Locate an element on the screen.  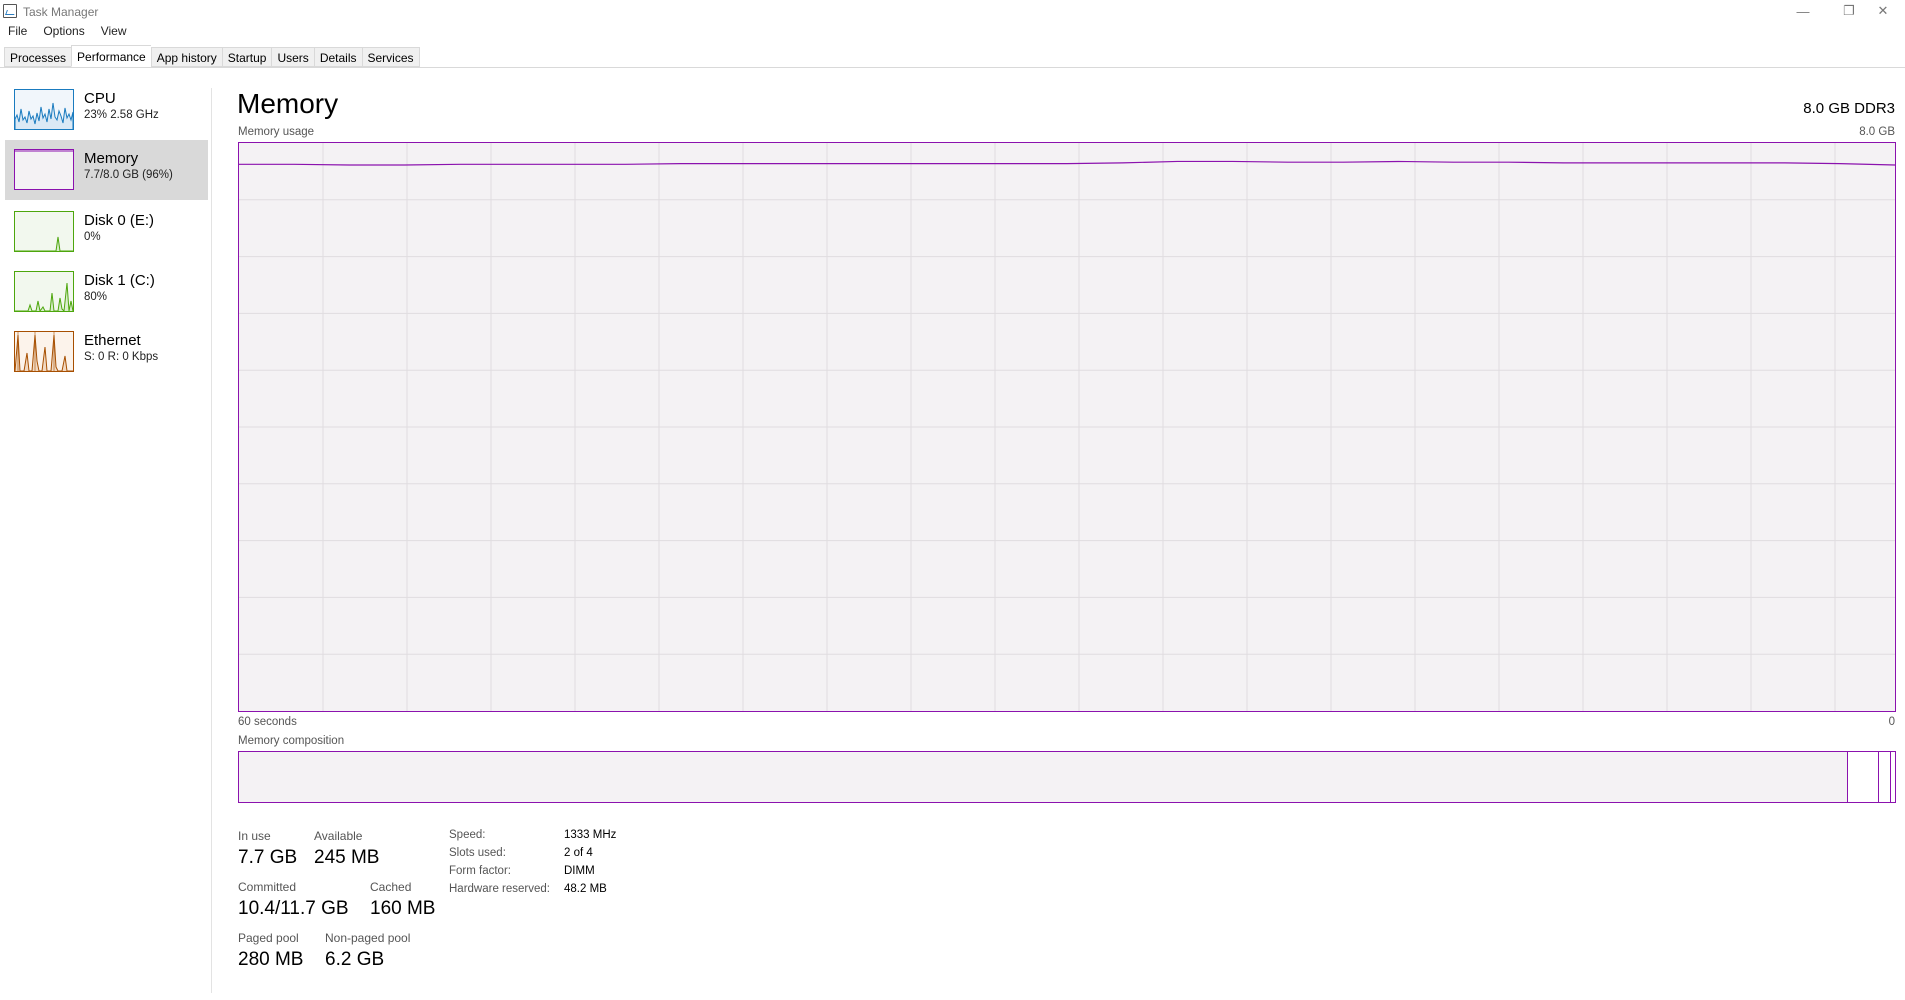
memory-composition-label: Memory composition is located at coordinates (291, 741).